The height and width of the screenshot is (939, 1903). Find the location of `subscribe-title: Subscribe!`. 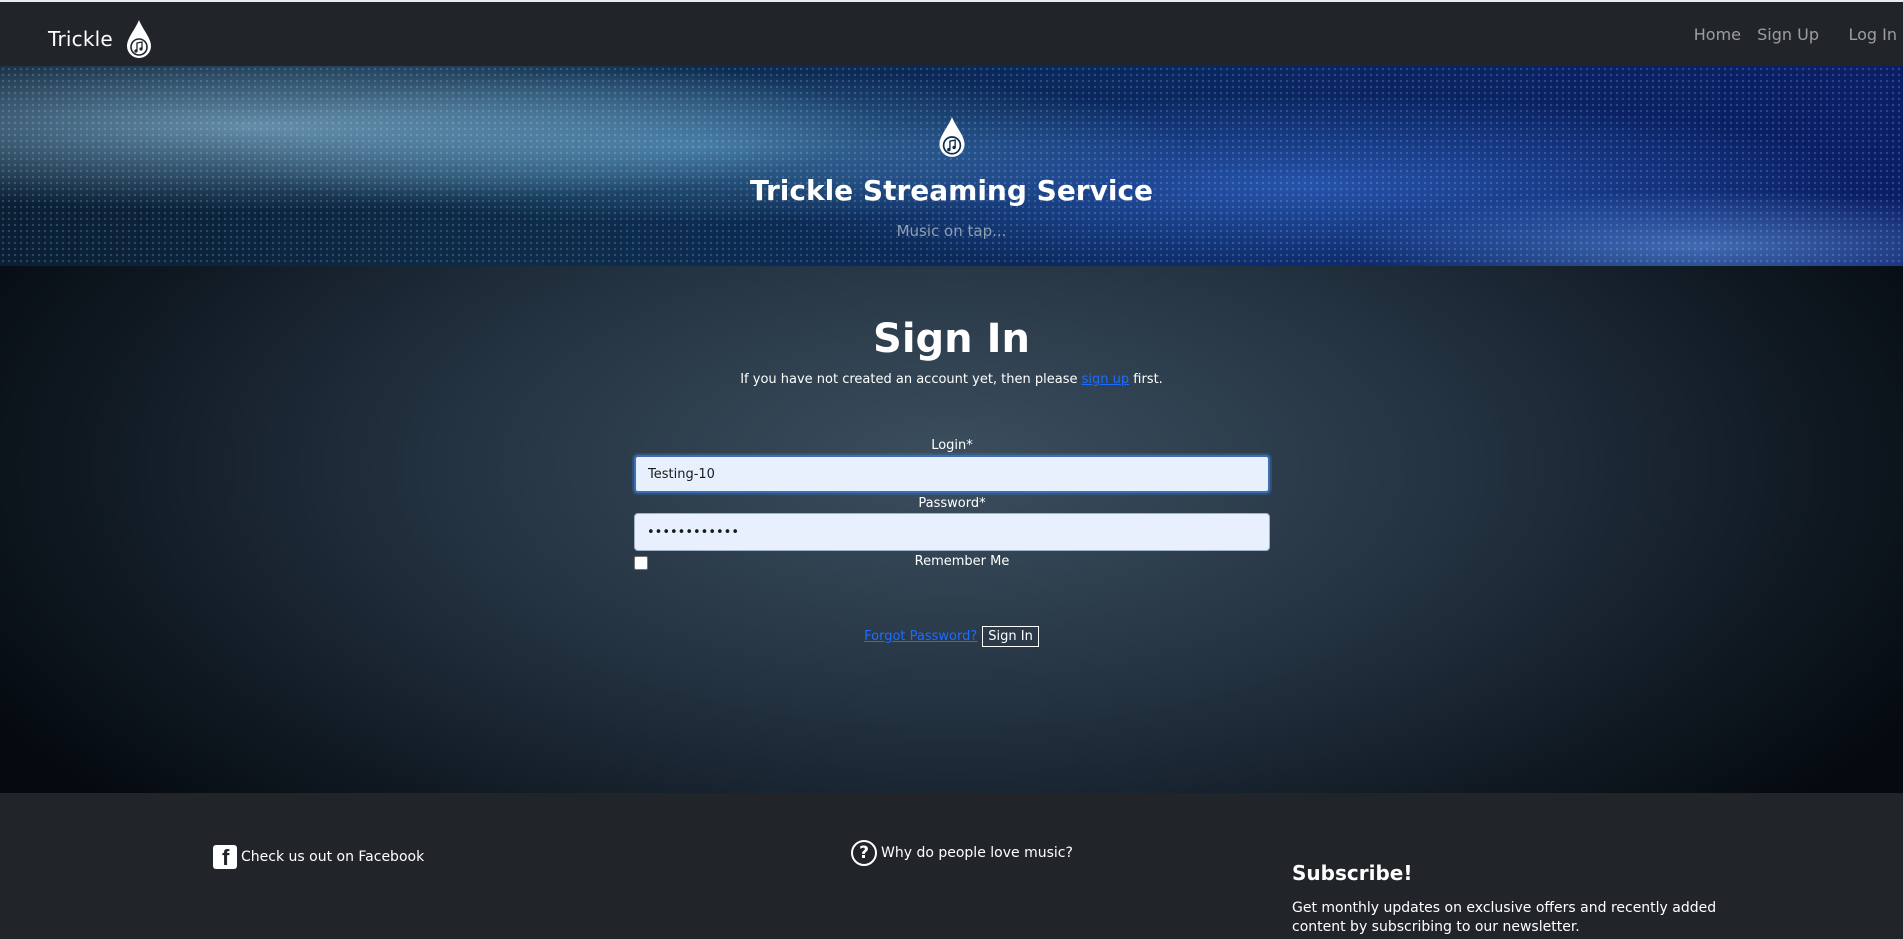

subscribe-title: Subscribe! is located at coordinates (1352, 873).